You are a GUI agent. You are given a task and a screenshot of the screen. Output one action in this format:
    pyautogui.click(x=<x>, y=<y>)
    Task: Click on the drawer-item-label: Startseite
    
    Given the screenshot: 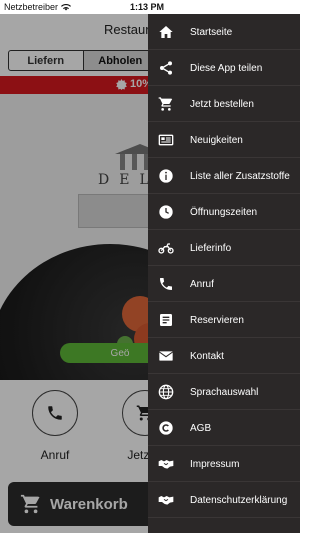 What is the action you would take?
    pyautogui.click(x=211, y=32)
    